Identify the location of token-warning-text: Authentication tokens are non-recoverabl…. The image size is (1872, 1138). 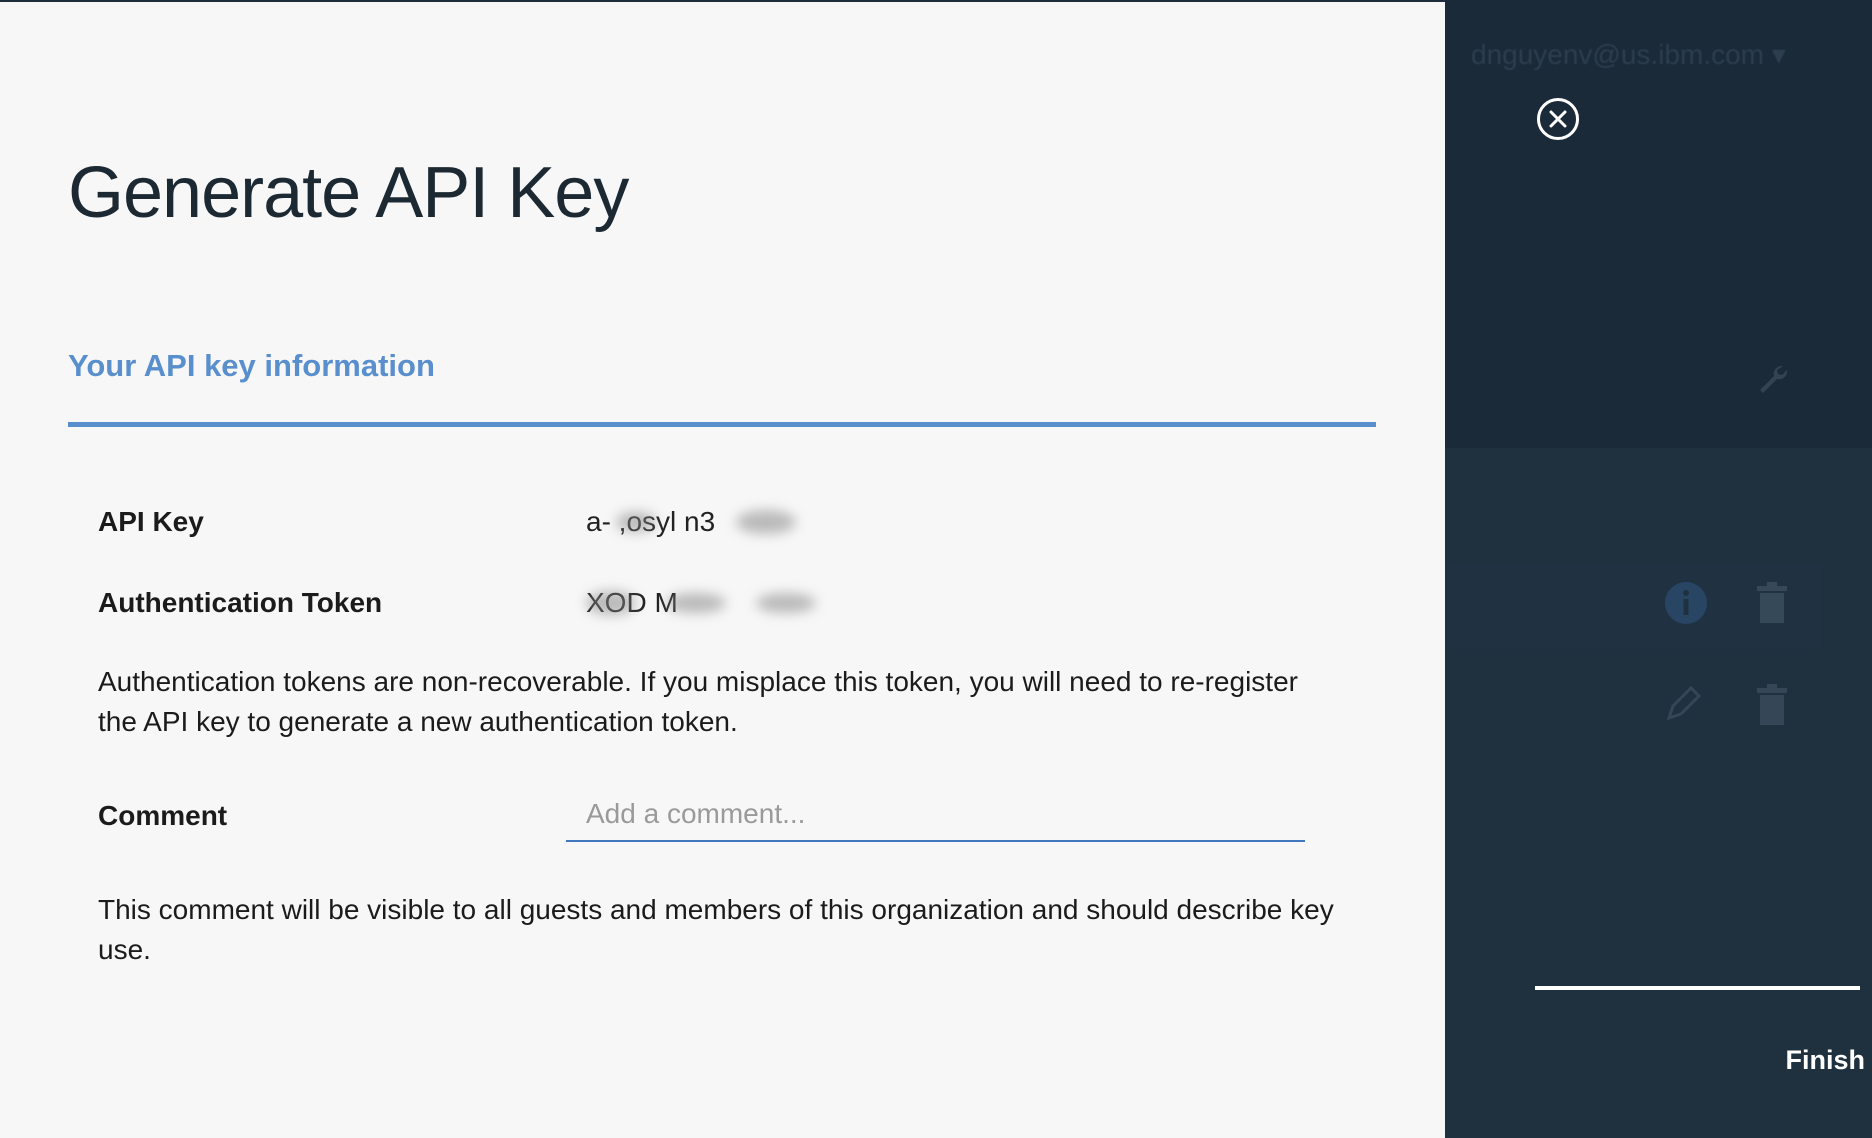
(698, 701).